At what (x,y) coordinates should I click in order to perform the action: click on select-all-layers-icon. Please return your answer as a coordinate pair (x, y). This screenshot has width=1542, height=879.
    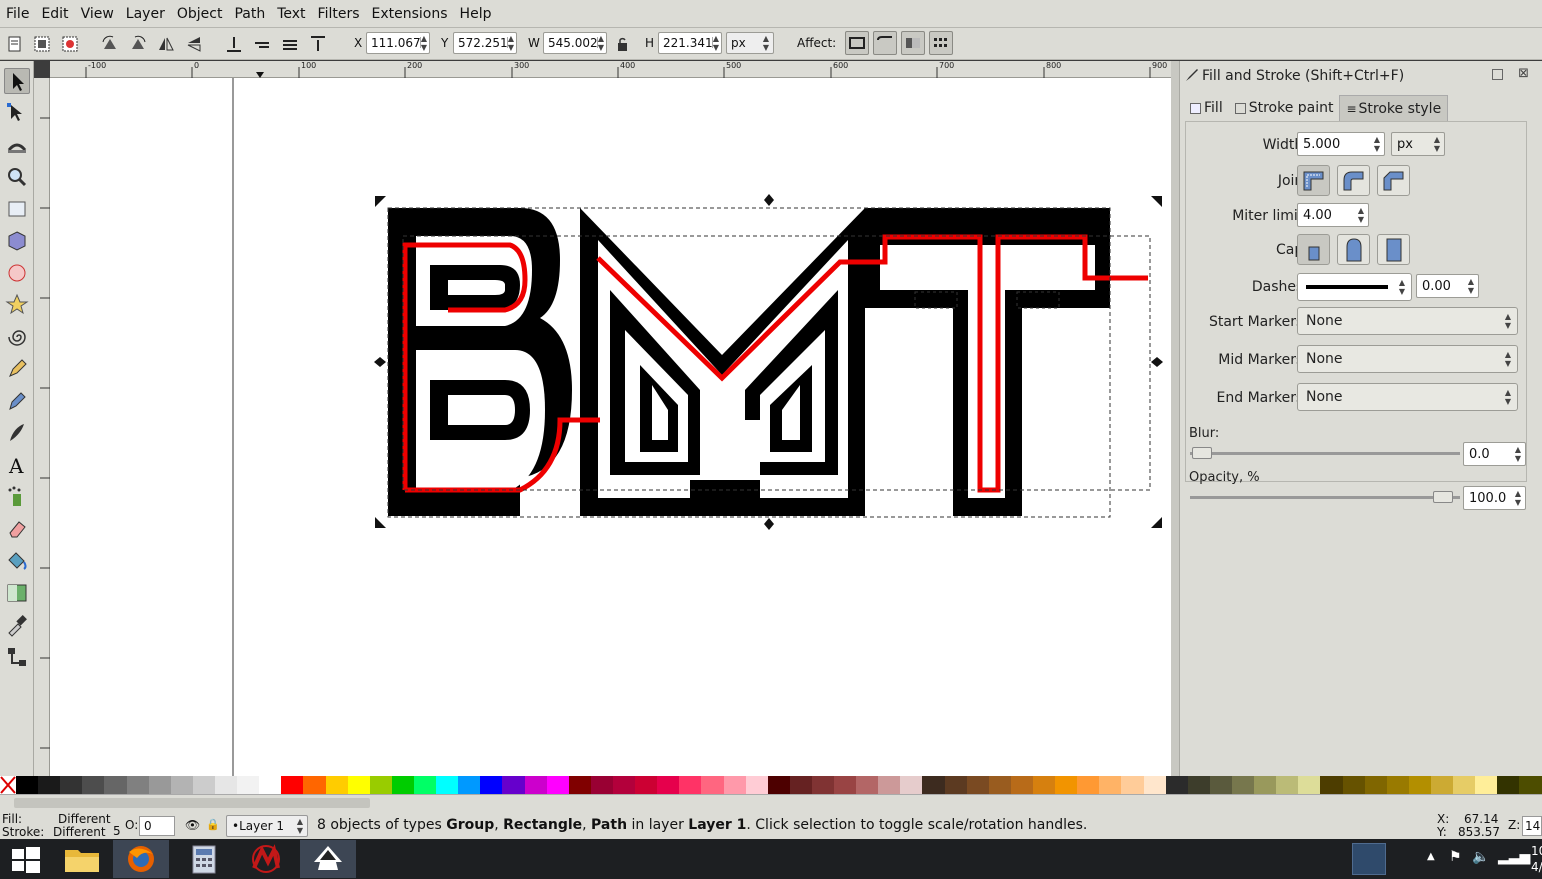
    Looking at the image, I should click on (42, 44).